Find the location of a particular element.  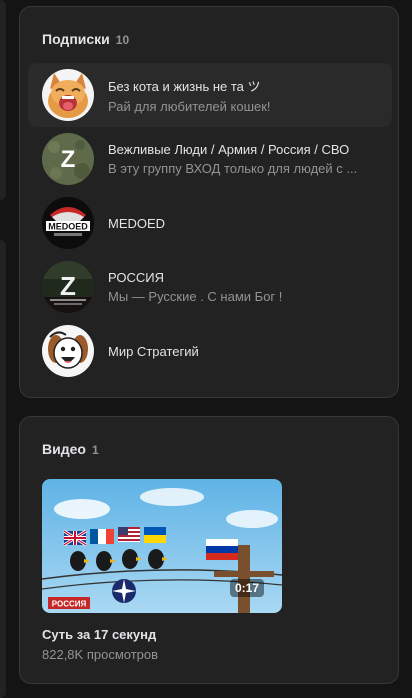

cat-avatar-icon is located at coordinates (68, 95).